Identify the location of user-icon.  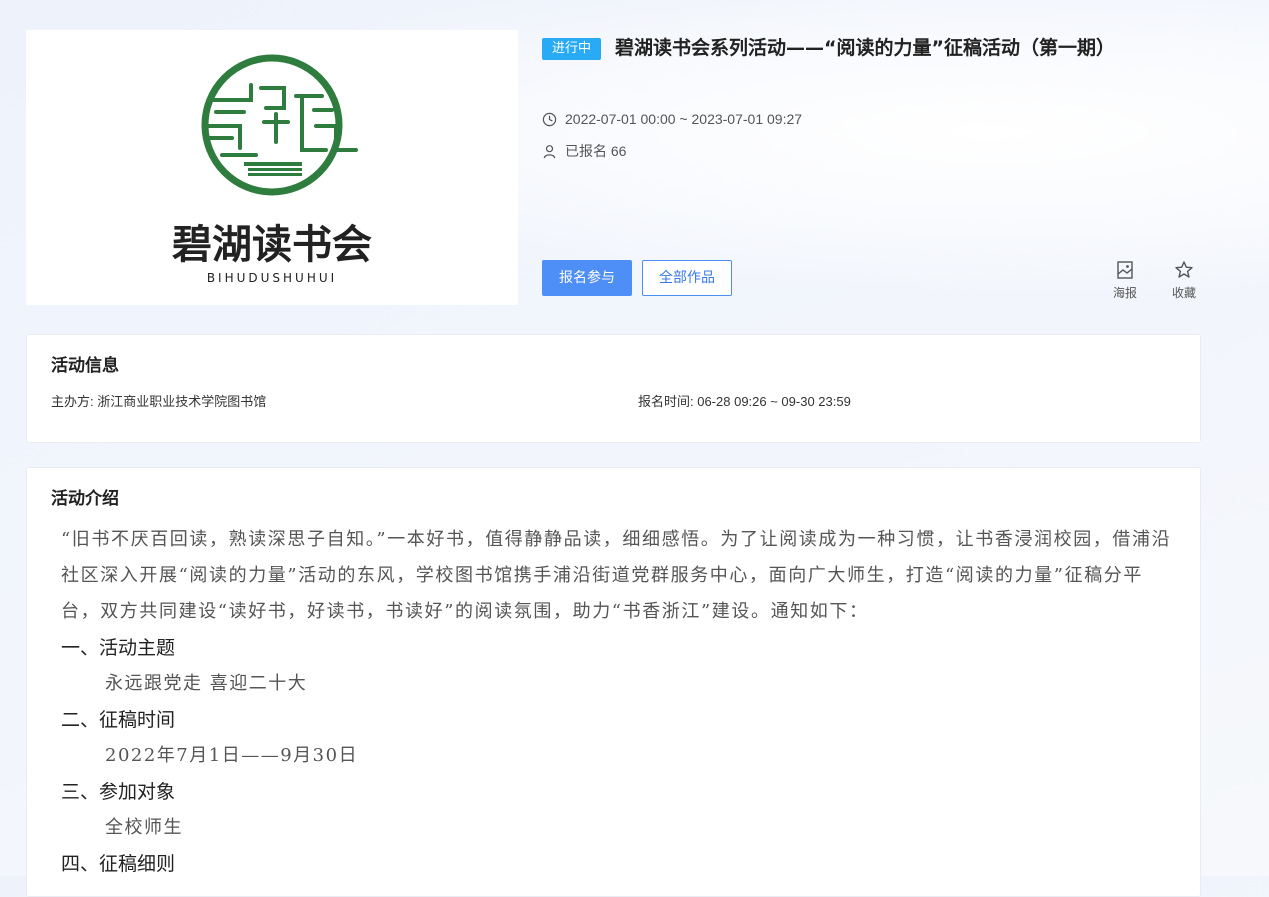
(549, 151).